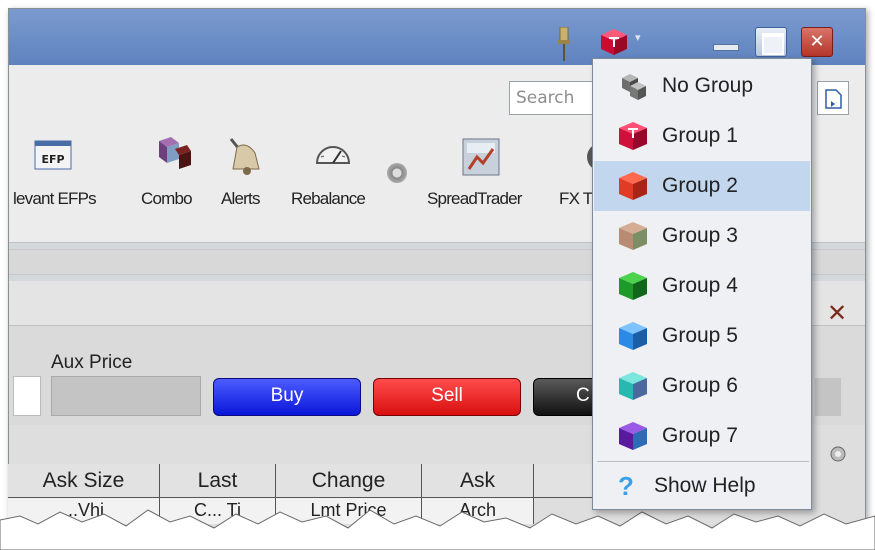 This screenshot has width=875, height=550. I want to click on panel-close-icon: ✕, so click(837, 313).